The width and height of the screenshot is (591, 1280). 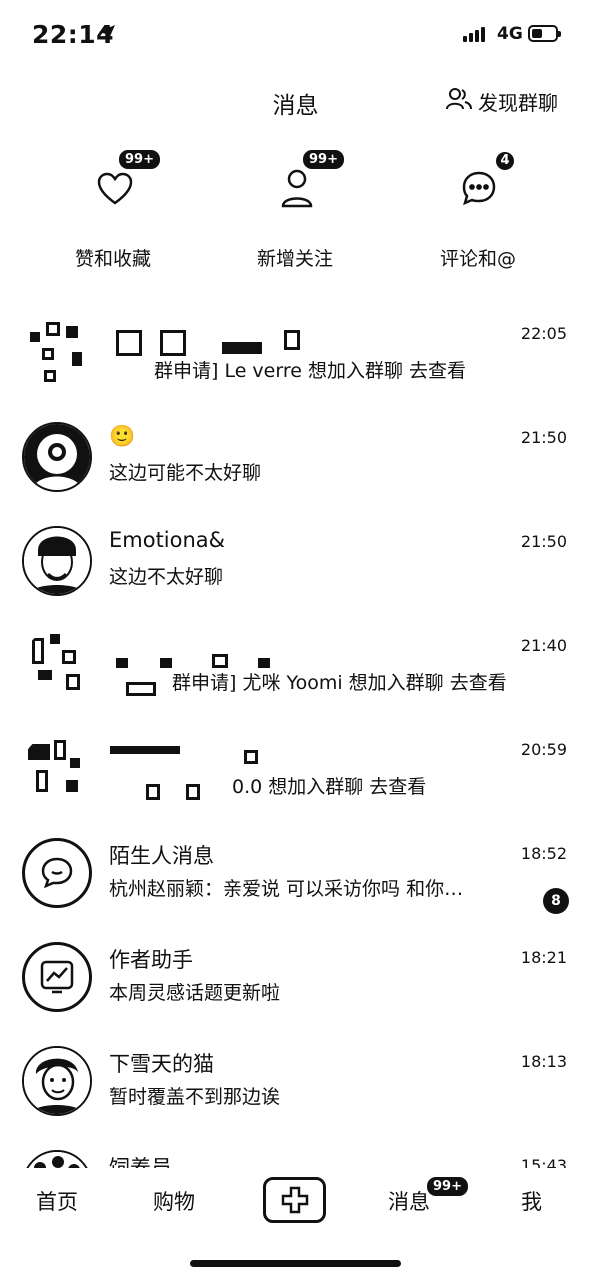 What do you see at coordinates (295, 1263) in the screenshot?
I see `home-indicator` at bounding box center [295, 1263].